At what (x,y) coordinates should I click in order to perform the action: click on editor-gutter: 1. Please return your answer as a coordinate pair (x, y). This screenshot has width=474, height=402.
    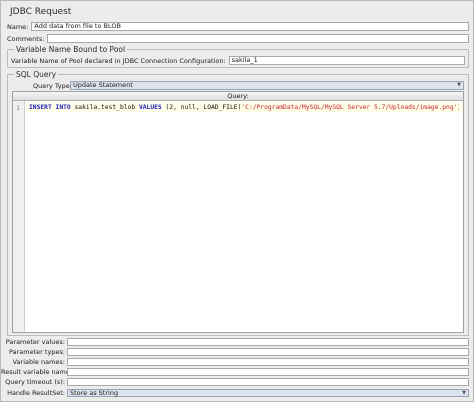
    Looking at the image, I should click on (19, 216).